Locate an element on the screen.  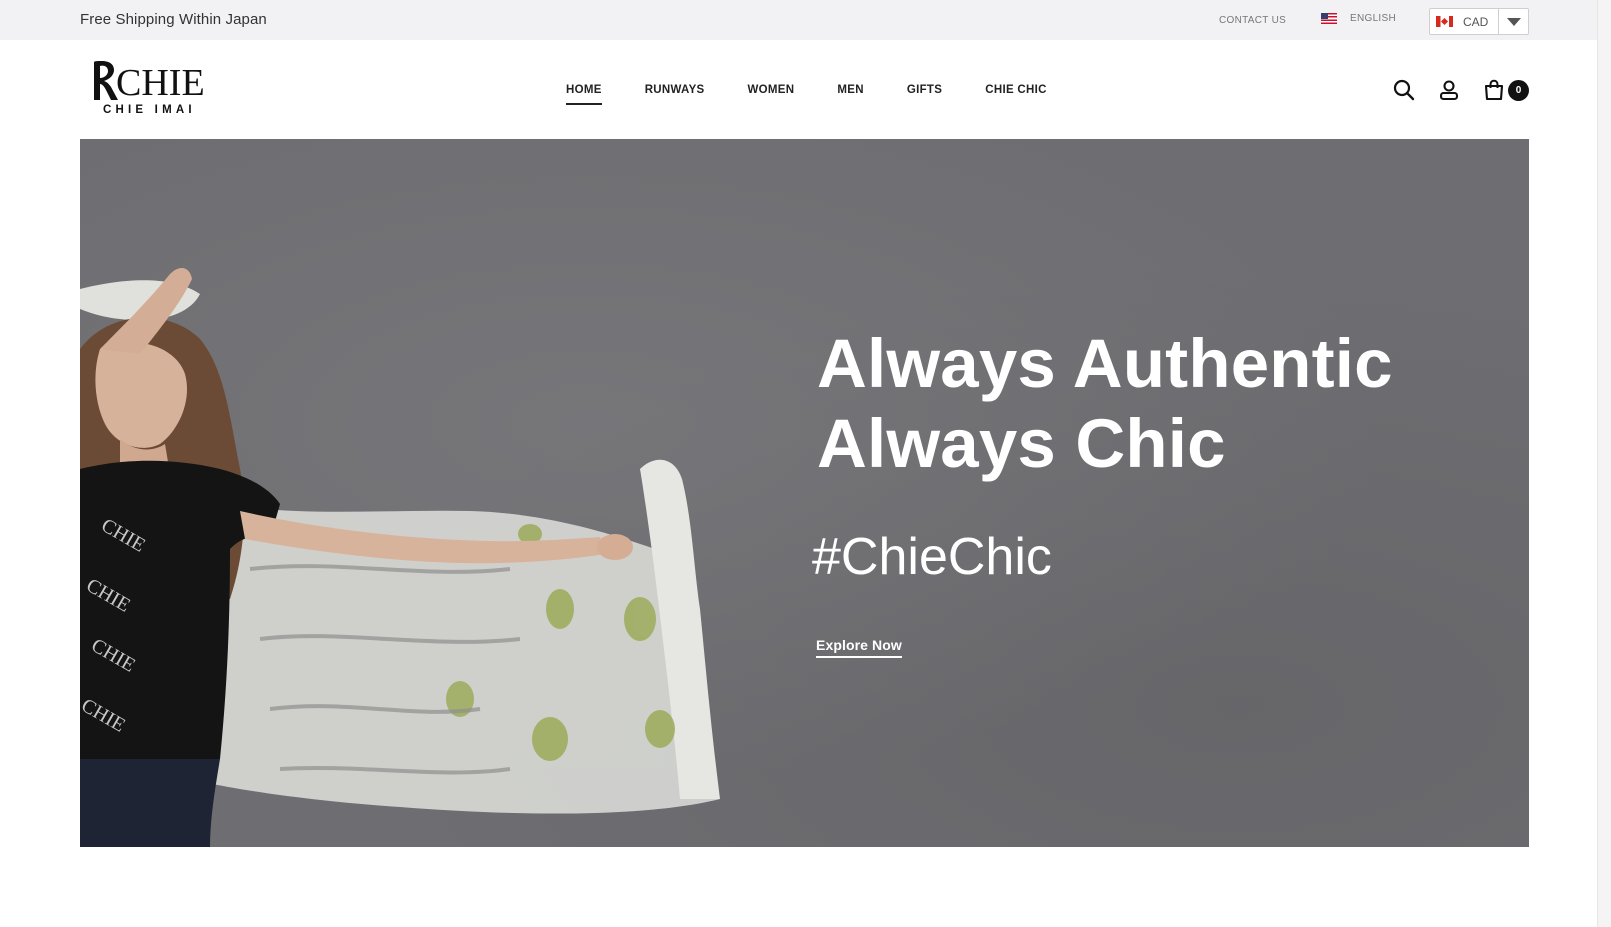
user-icon is located at coordinates (1449, 90).